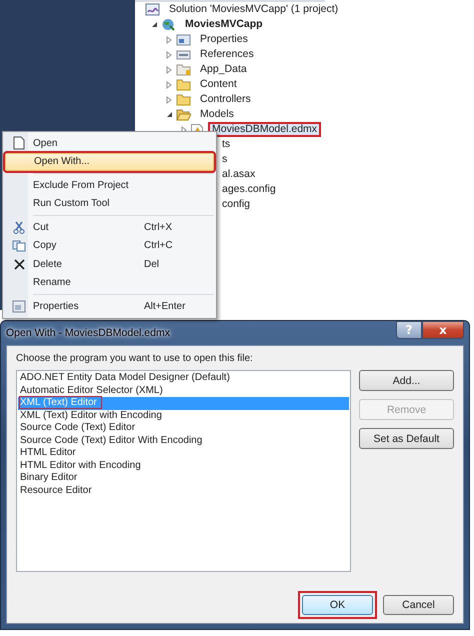  I want to click on program-option: XML (Text) Editor with Encoding, so click(183, 416).